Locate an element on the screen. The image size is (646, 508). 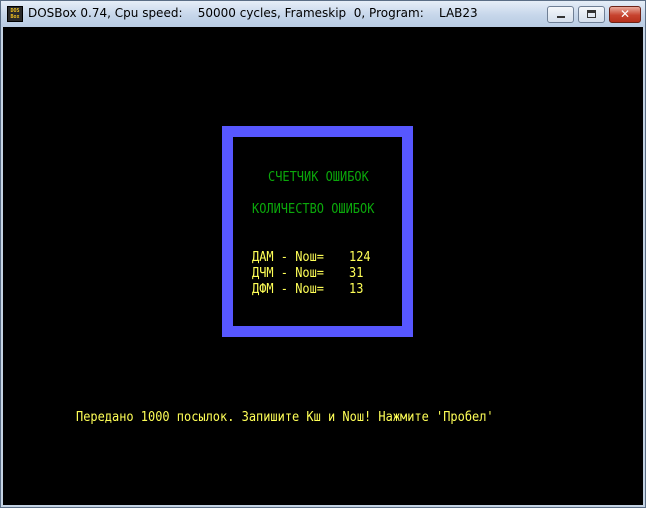
close-icon: ✕ is located at coordinates (625, 14).